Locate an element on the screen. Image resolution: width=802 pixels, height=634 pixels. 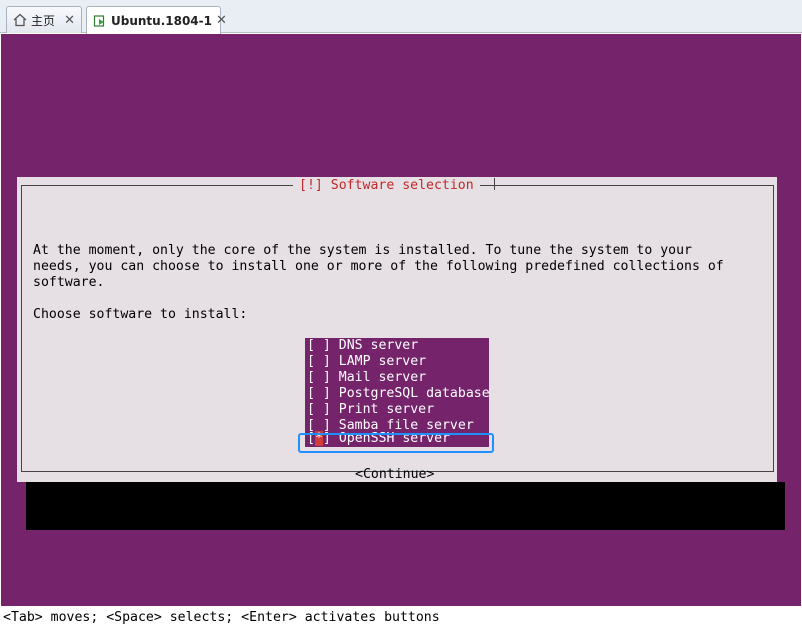
item-label: Mail server is located at coordinates (382, 377).